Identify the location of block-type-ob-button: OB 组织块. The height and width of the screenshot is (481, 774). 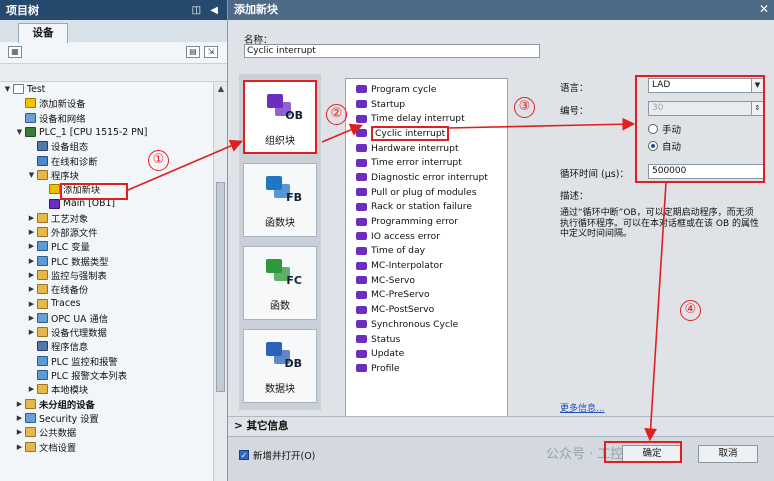
(280, 117).